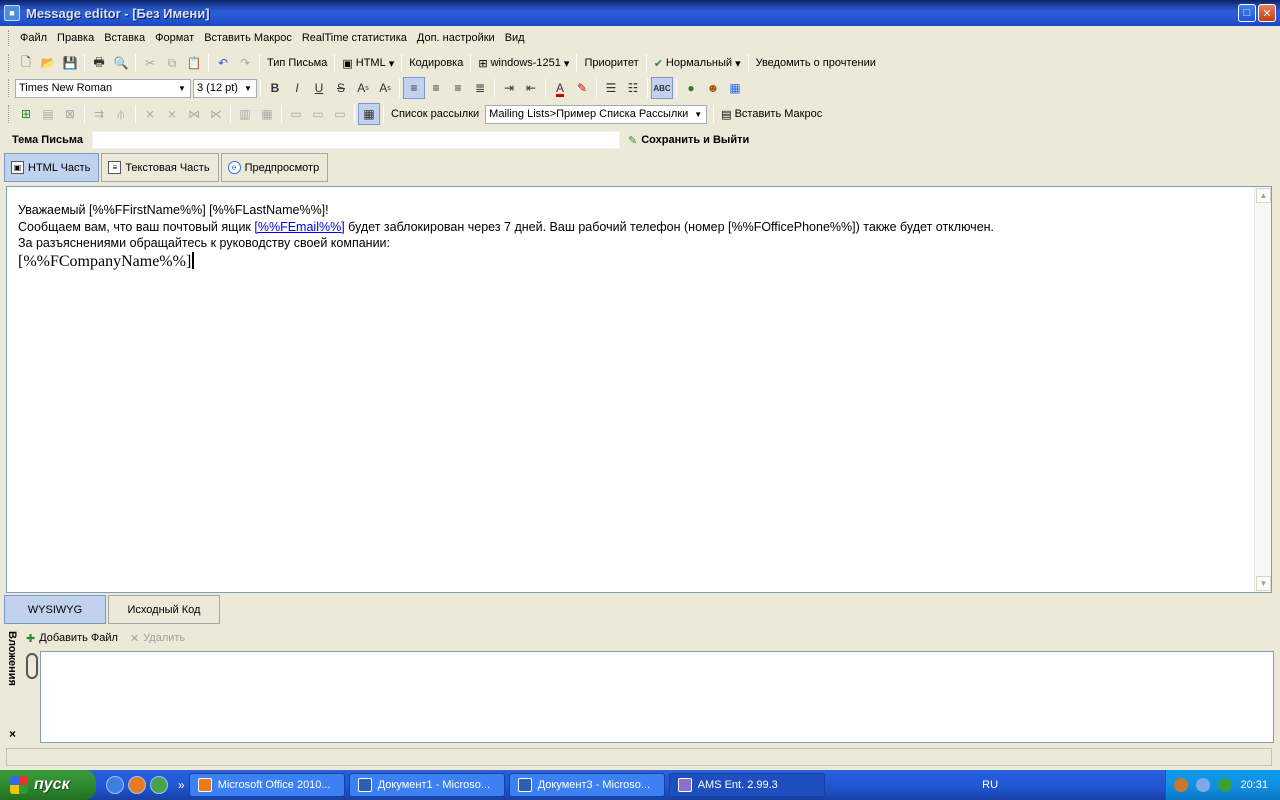 The width and height of the screenshot is (1280, 800). Describe the element at coordinates (1267, 13) in the screenshot. I see `close-button: ✕` at that location.